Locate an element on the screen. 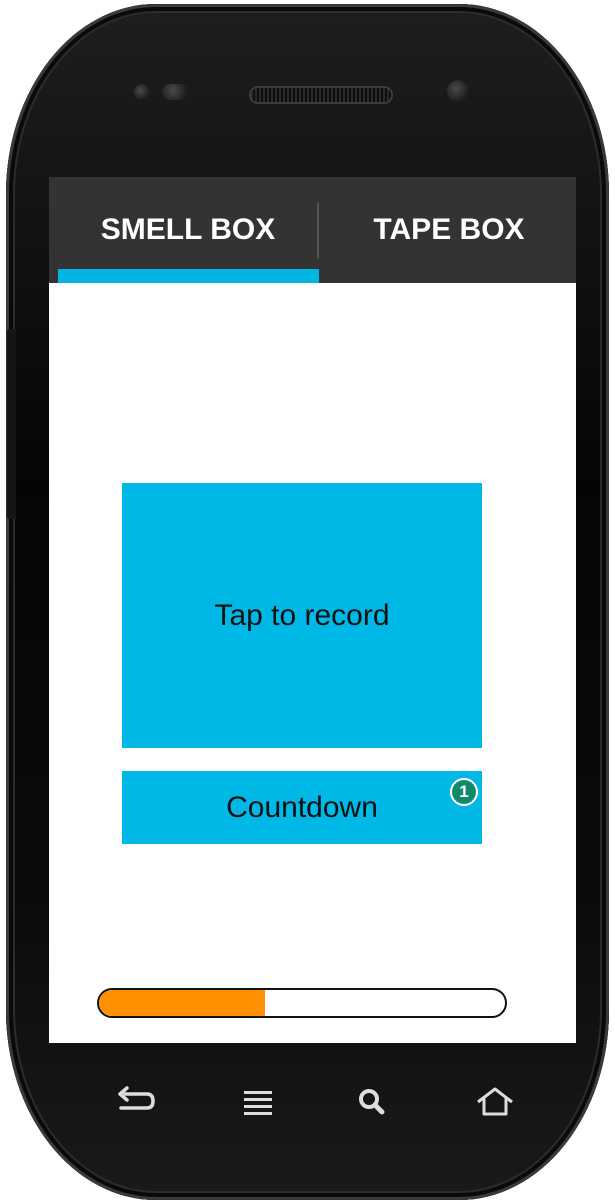  record-button: Tap to record is located at coordinates (302, 615).